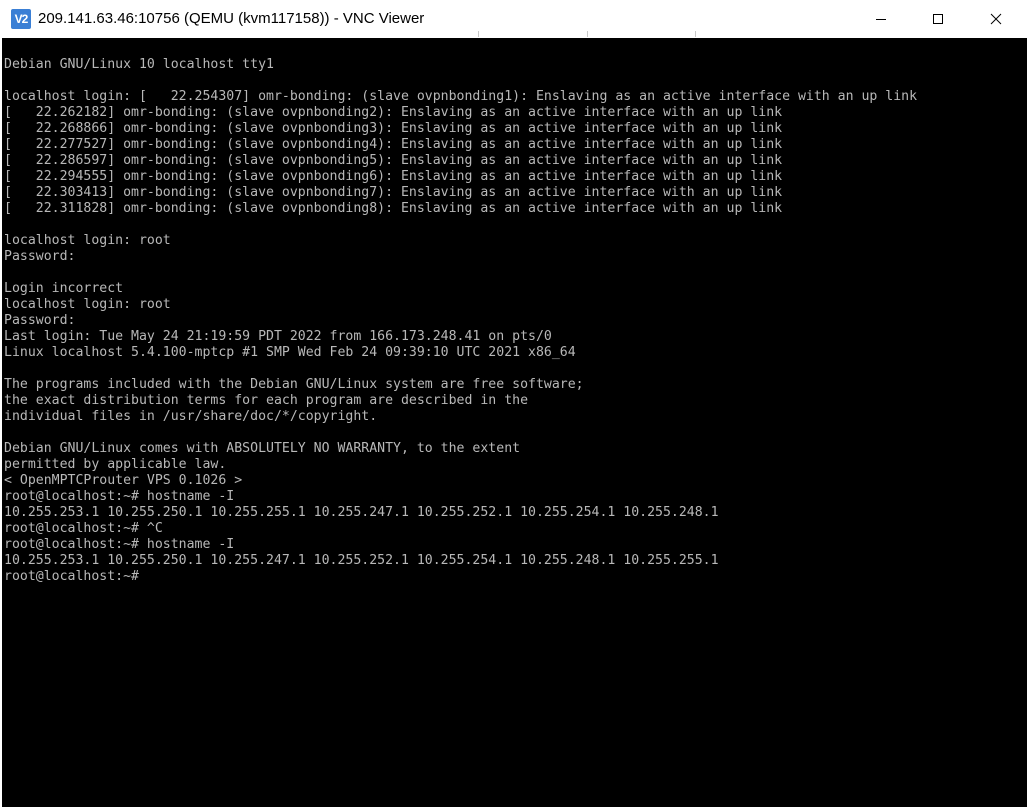  I want to click on maximize-button, so click(938, 19).